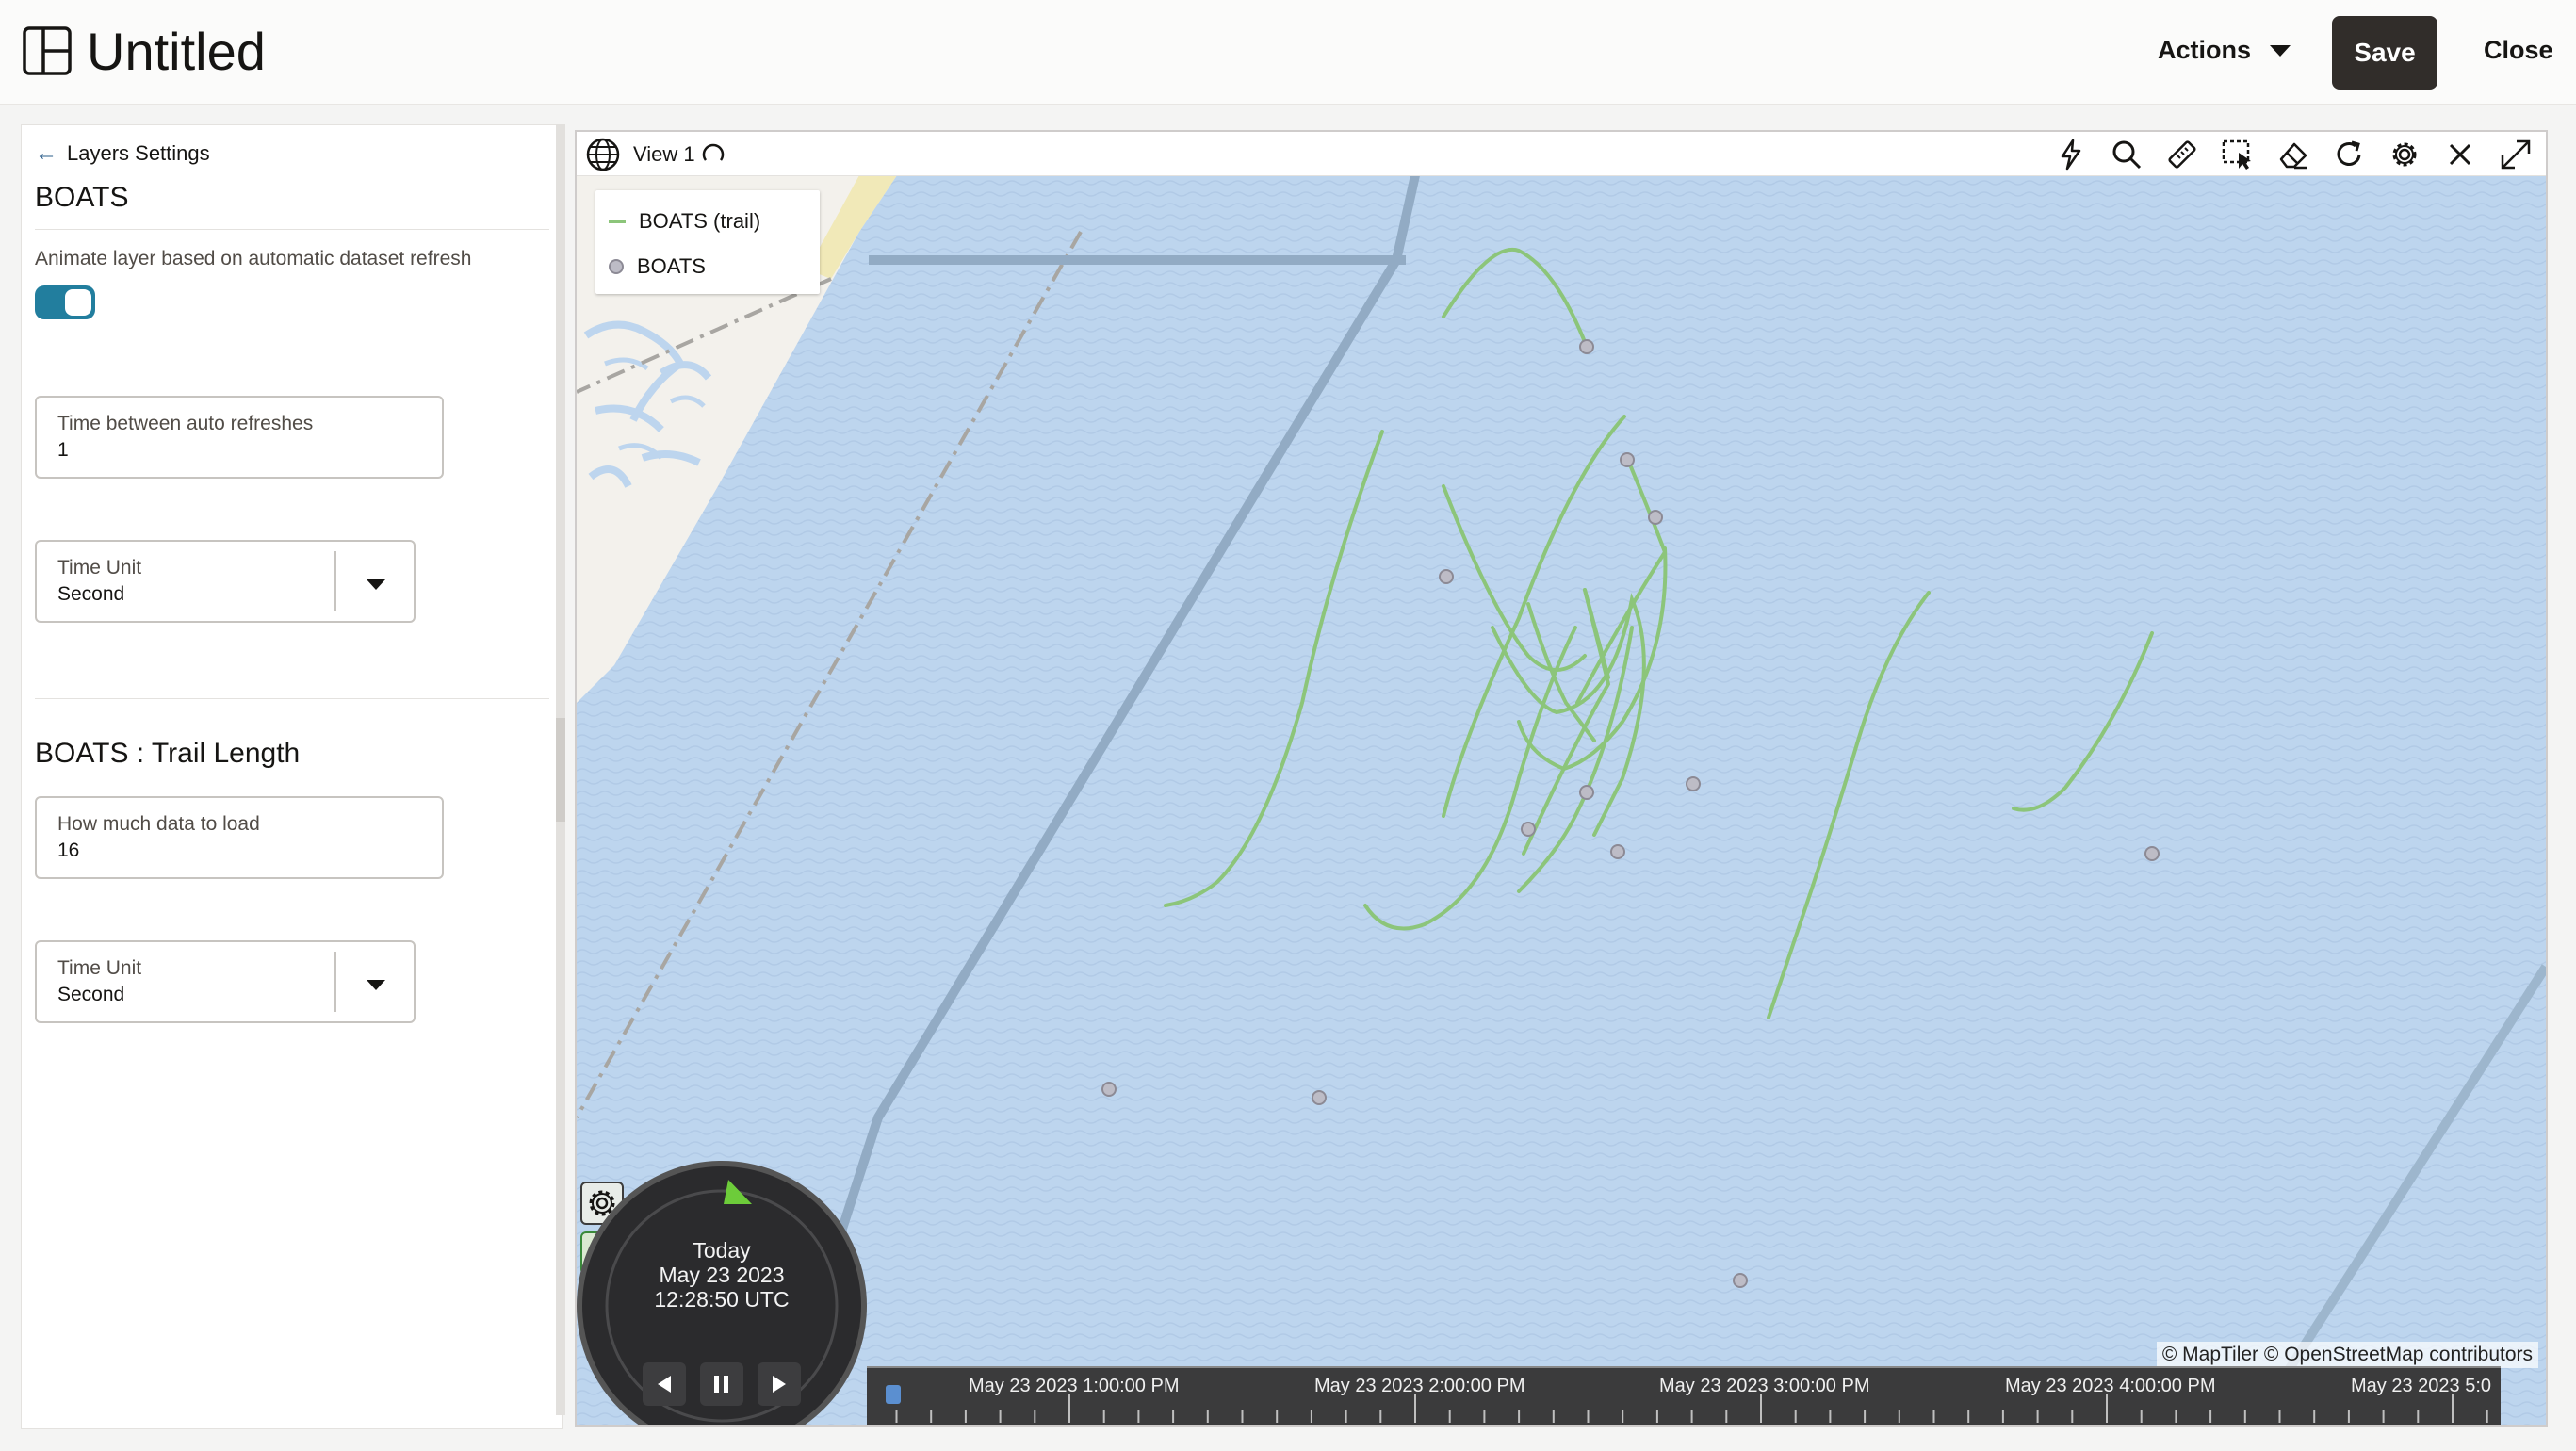 Image resolution: width=2576 pixels, height=1451 pixels. Describe the element at coordinates (1074, 1386) in the screenshot. I see `timeline-label: May 23 2023 1:00:00 PM` at that location.